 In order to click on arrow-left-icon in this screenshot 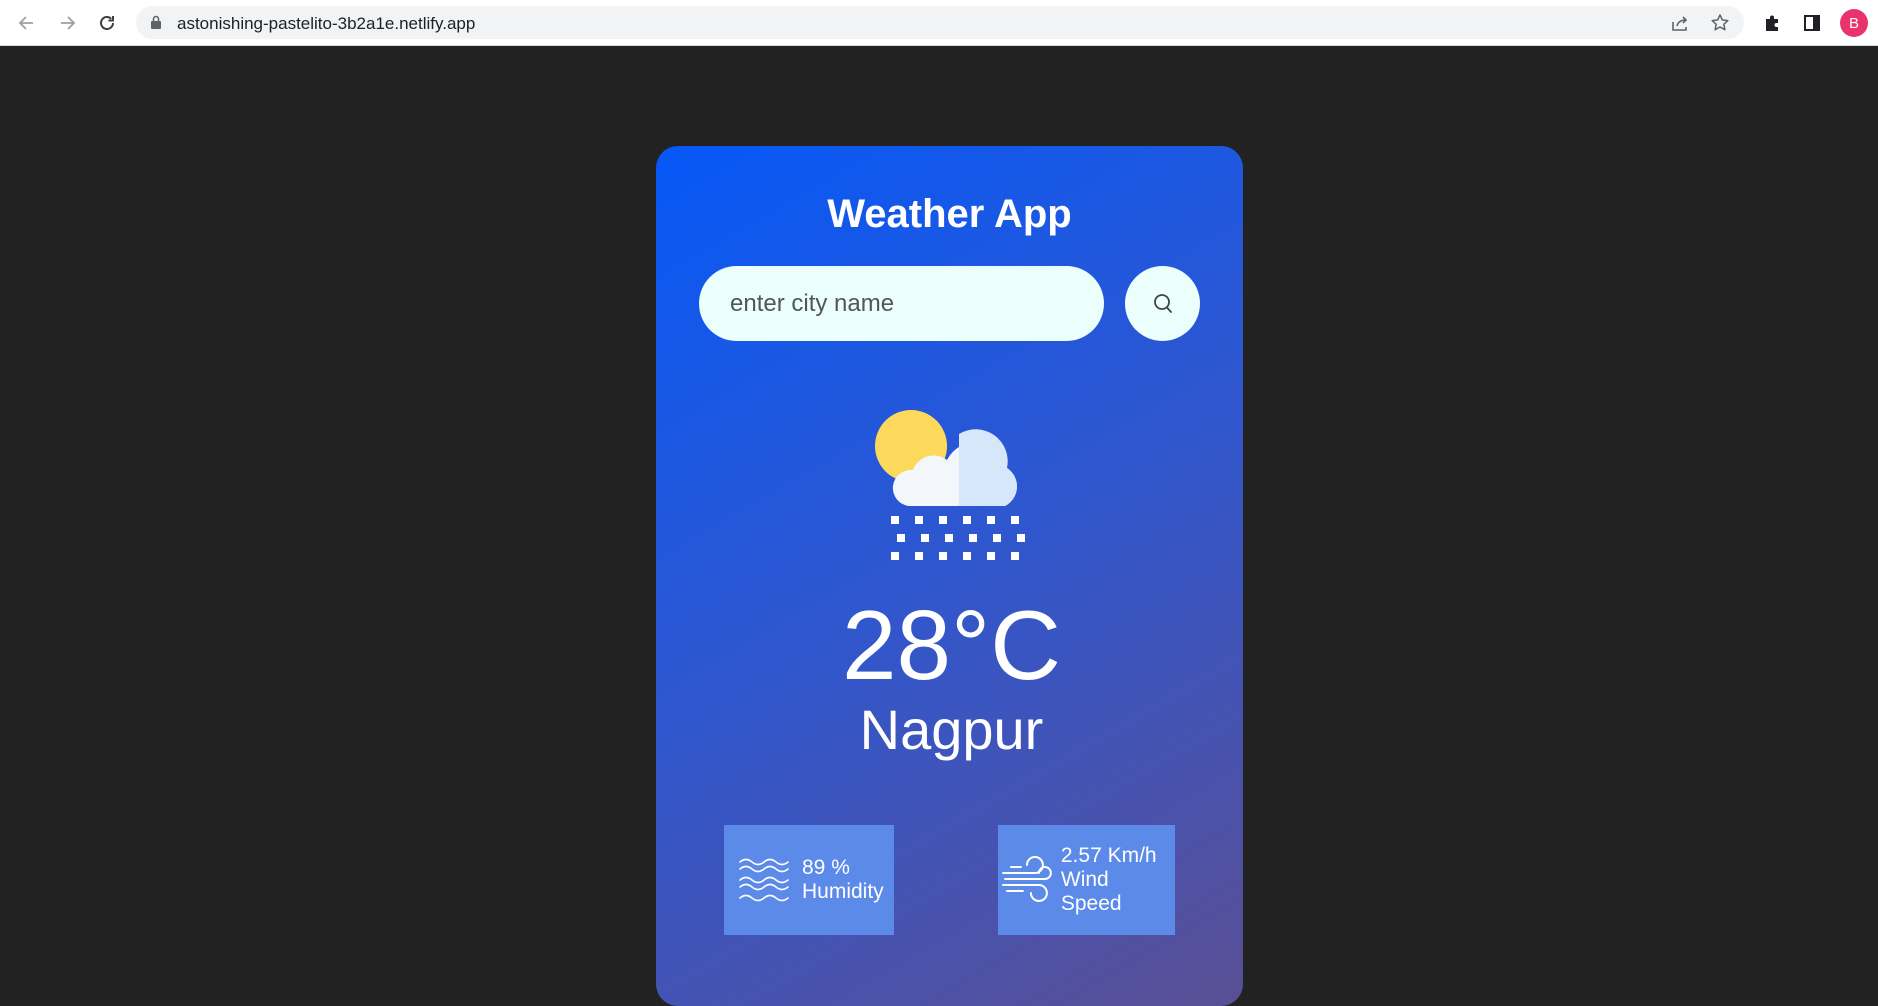, I will do `click(25, 23)`.